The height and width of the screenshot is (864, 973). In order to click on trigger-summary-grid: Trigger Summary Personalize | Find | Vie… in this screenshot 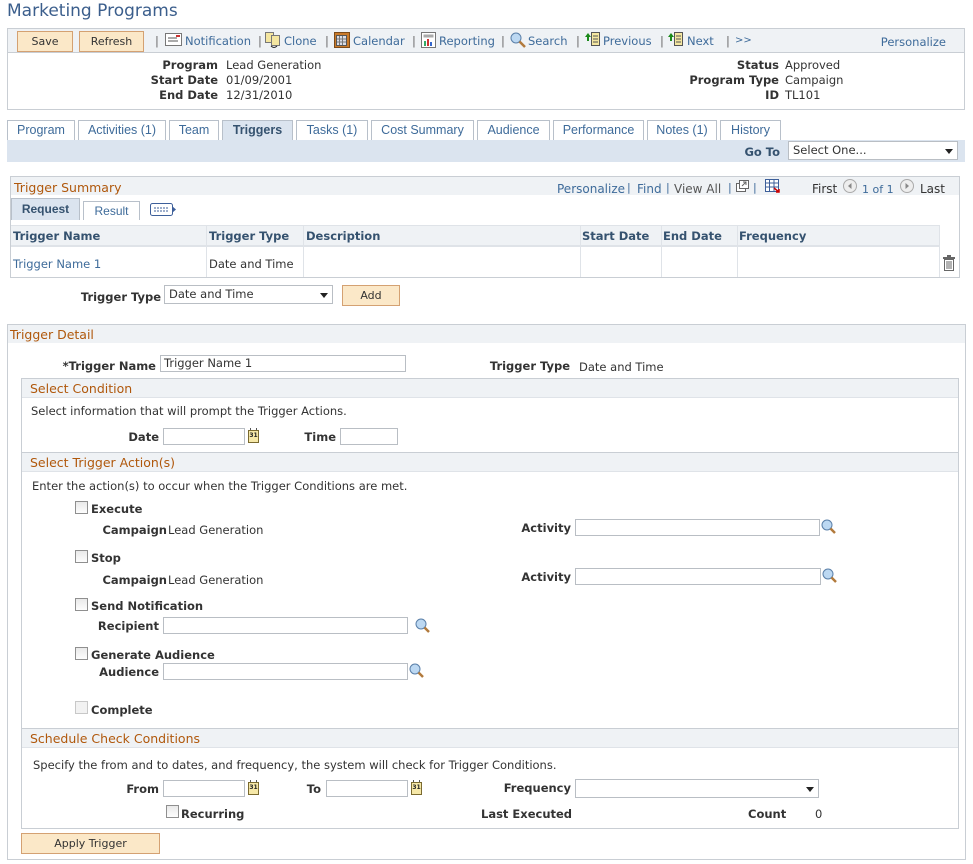, I will do `click(485, 227)`.